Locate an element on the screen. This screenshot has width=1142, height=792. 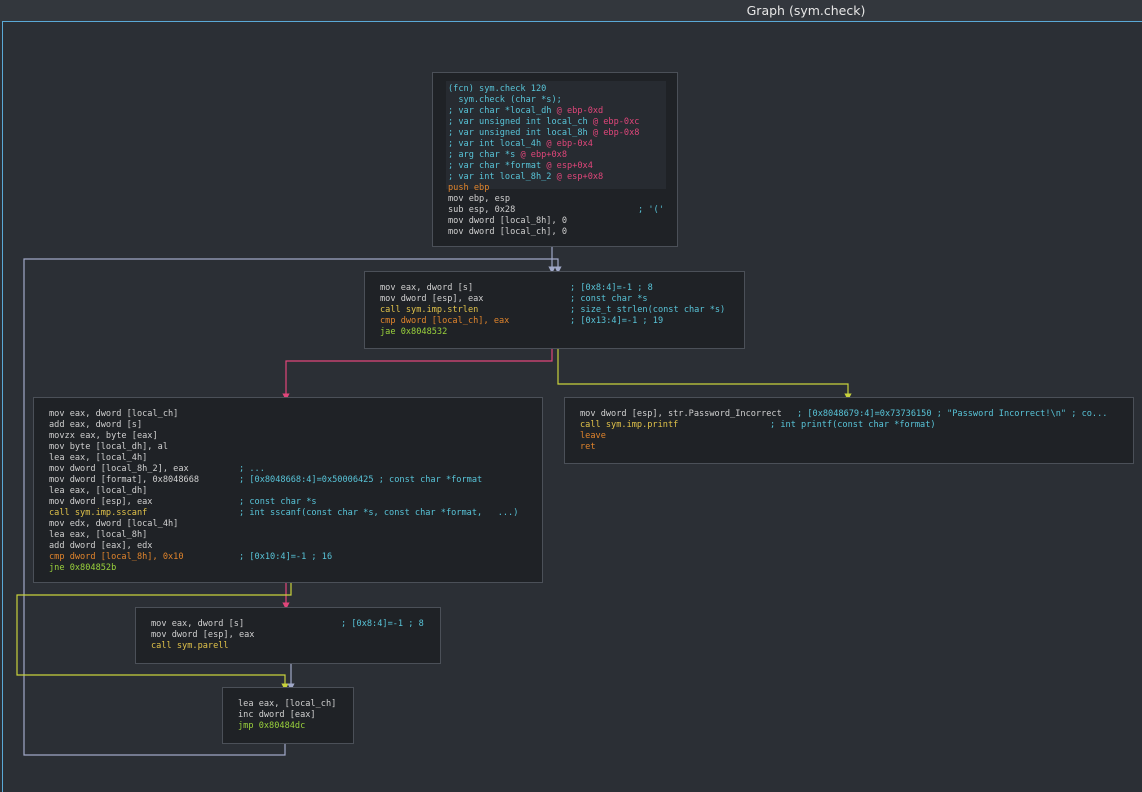
var-line: ; var unsigned int local_ch @ ebp-0xc is located at coordinates (544, 122).